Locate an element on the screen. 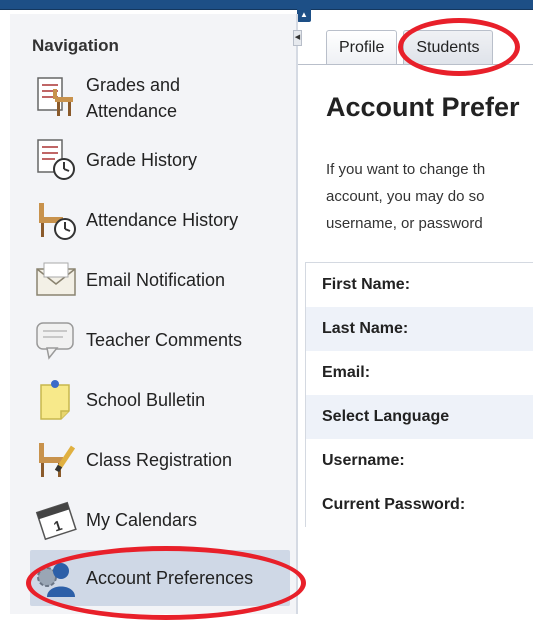 This screenshot has height=627, width=533. calendar-icon: 1 is located at coordinates (56, 520).